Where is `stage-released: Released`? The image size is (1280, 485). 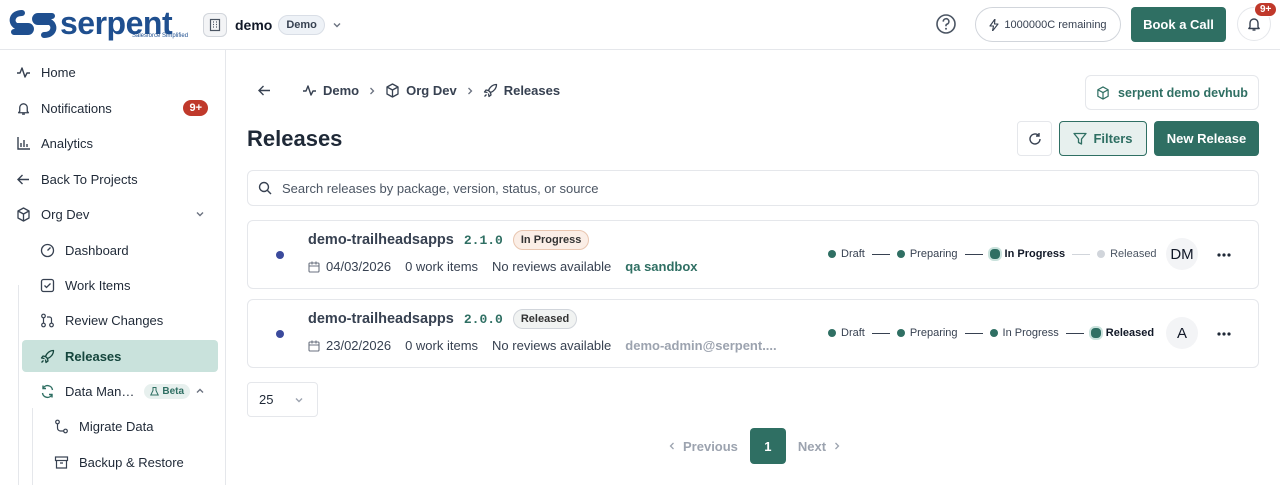
stage-released: Released is located at coordinates (1127, 254).